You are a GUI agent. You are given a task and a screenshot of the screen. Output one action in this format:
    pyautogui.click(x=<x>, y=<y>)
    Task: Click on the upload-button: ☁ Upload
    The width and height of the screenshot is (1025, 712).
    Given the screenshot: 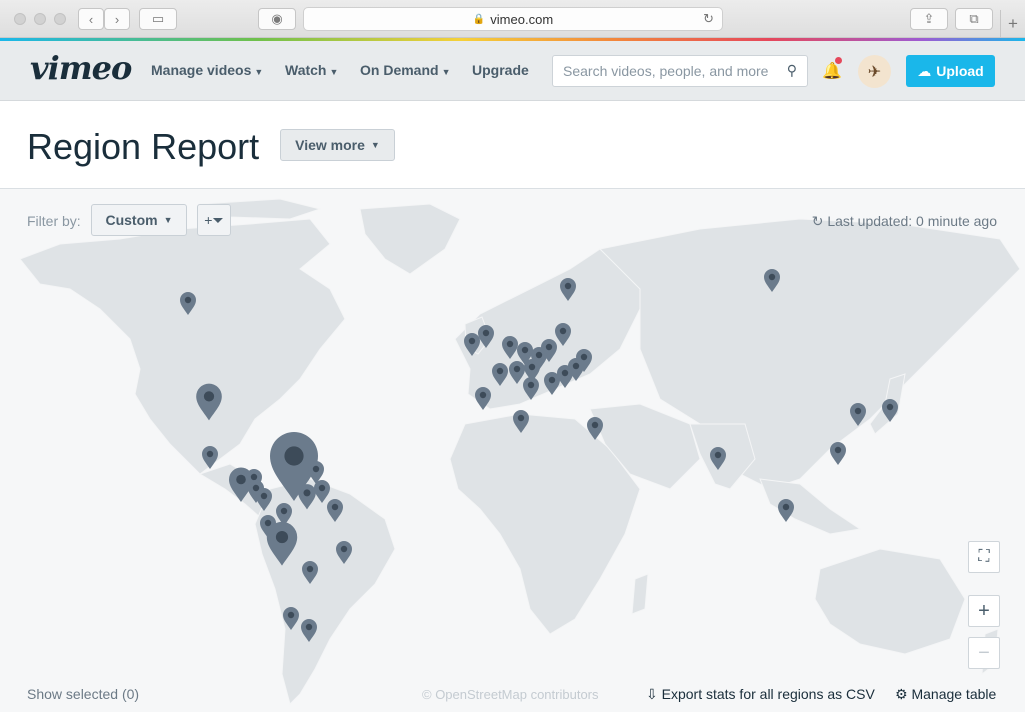 What is the action you would take?
    pyautogui.click(x=950, y=71)
    